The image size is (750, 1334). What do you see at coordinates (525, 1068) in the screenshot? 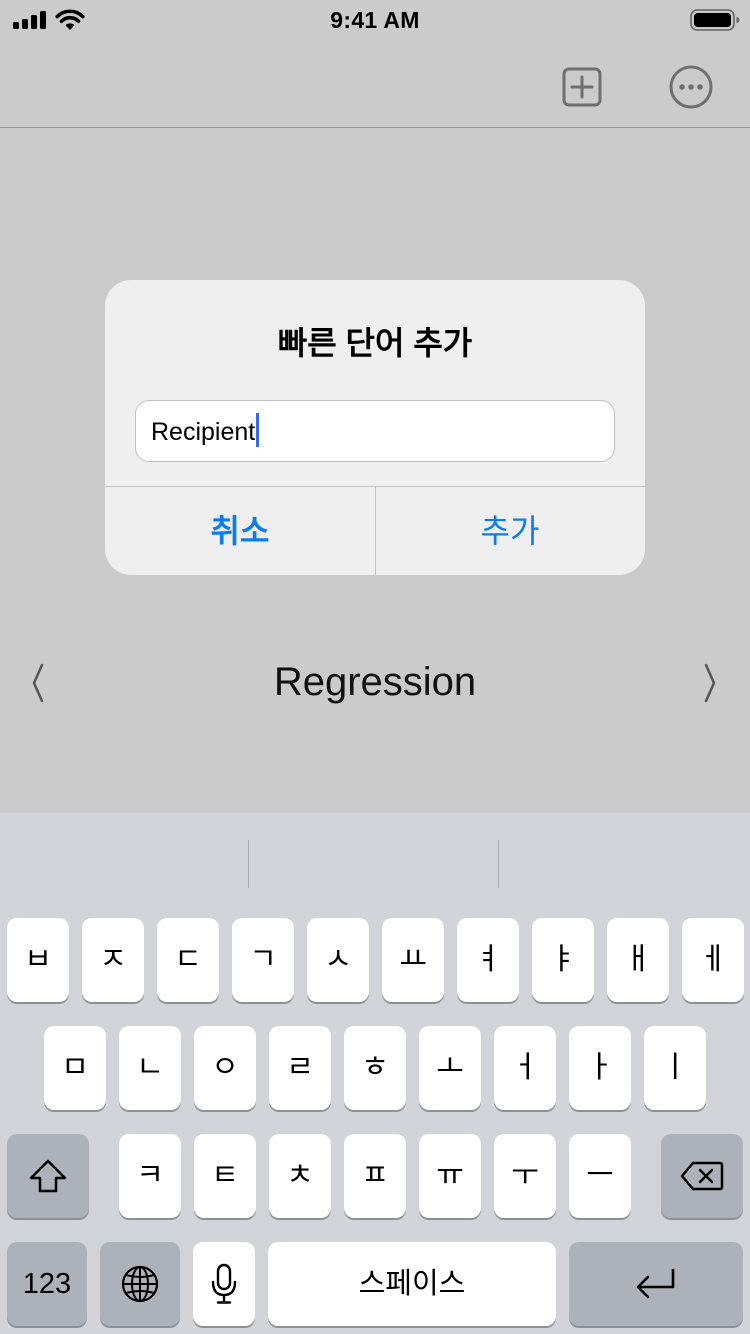
I see `key-eo: ㅓ` at bounding box center [525, 1068].